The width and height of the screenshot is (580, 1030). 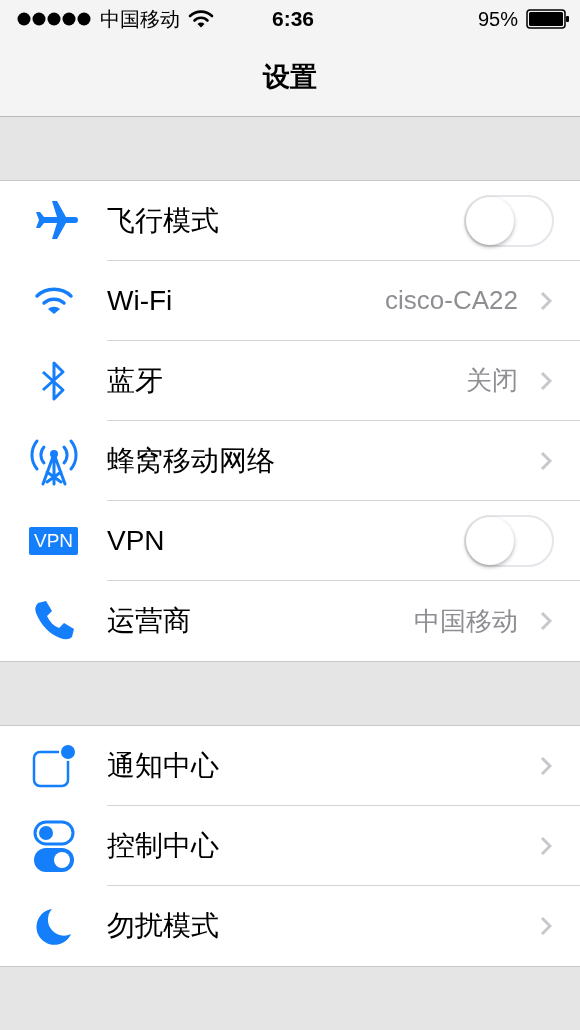 What do you see at coordinates (140, 19) in the screenshot?
I see `carrier-name: 中国移动` at bounding box center [140, 19].